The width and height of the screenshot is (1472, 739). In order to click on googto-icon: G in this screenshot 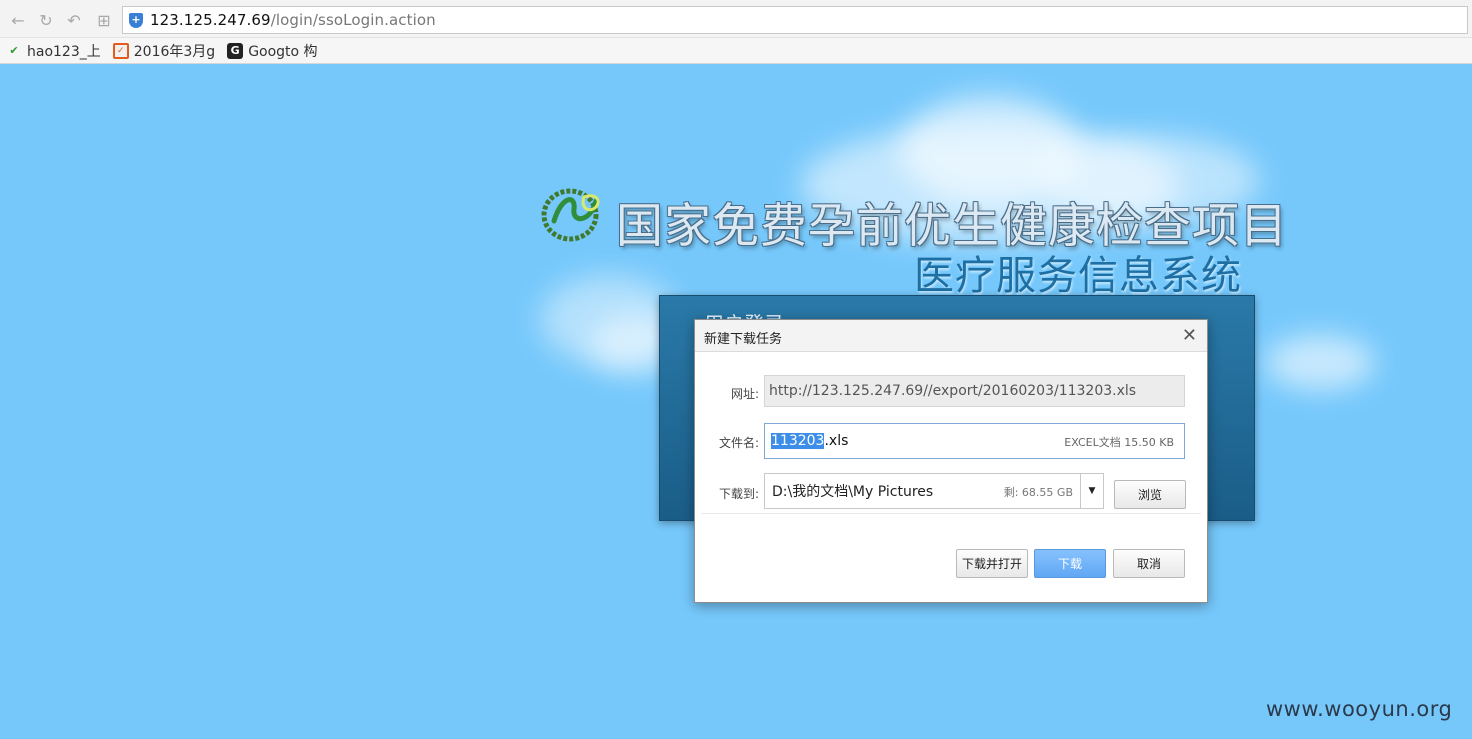, I will do `click(235, 50)`.